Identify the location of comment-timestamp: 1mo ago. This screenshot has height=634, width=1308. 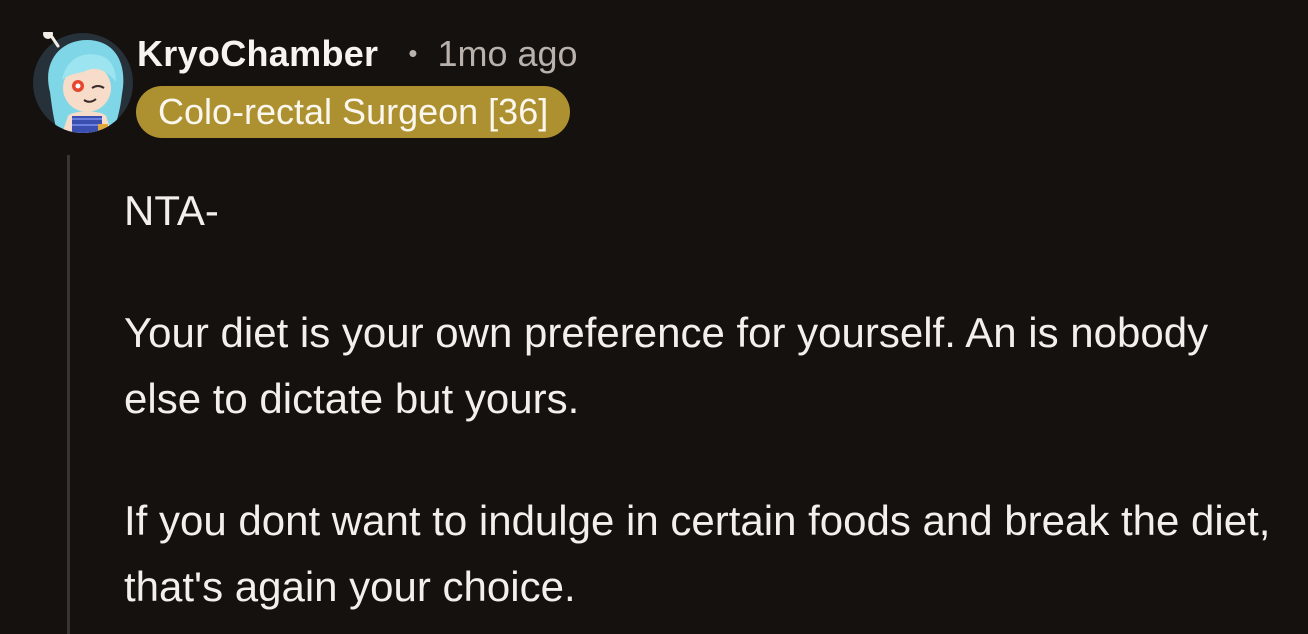
(507, 54).